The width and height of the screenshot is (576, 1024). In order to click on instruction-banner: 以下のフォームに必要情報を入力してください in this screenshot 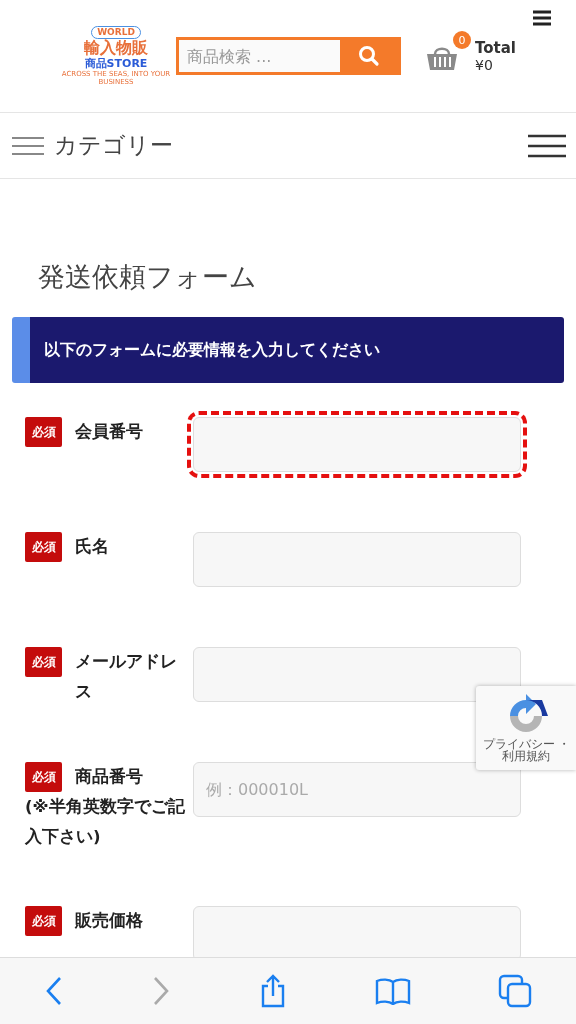, I will do `click(288, 350)`.